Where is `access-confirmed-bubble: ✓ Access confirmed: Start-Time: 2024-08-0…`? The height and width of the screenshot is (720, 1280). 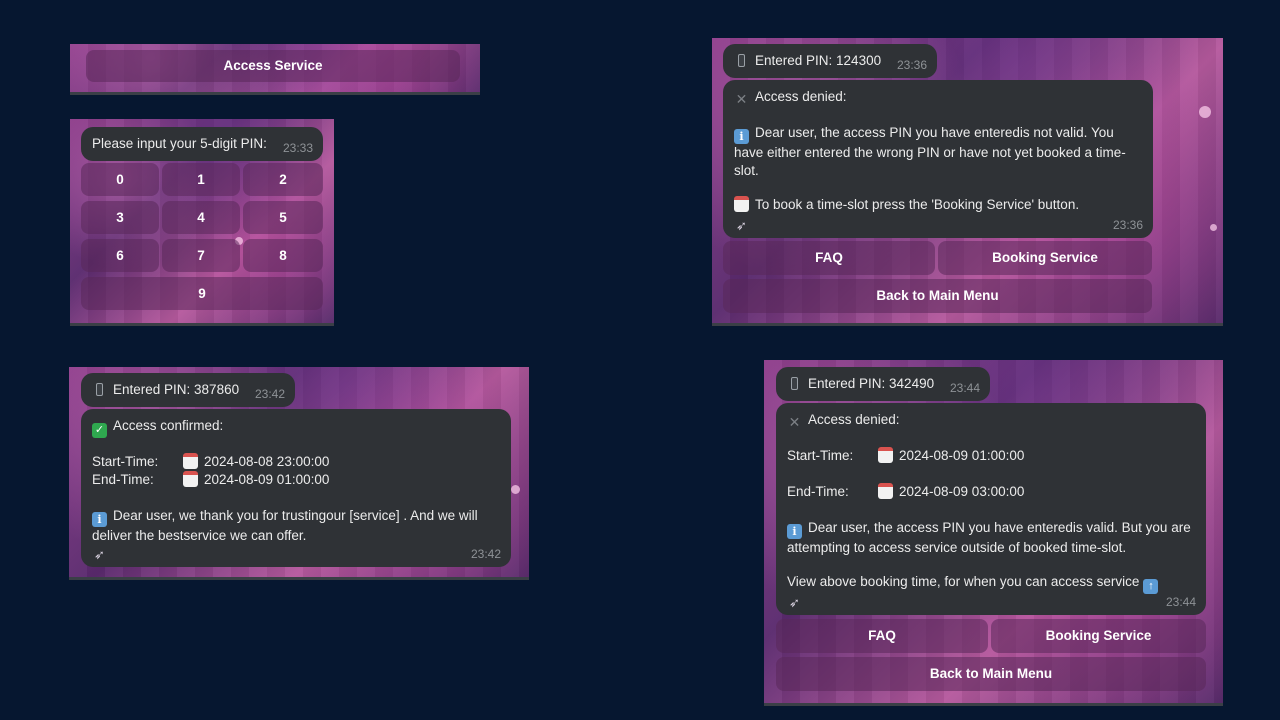 access-confirmed-bubble: ✓ Access confirmed: Start-Time: 2024-08-0… is located at coordinates (296, 488).